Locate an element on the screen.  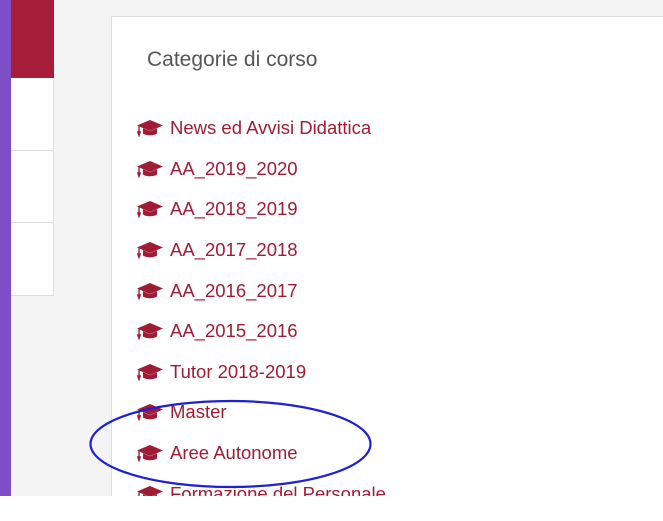
list-item: Formazione del Personale is located at coordinates (261, 484).